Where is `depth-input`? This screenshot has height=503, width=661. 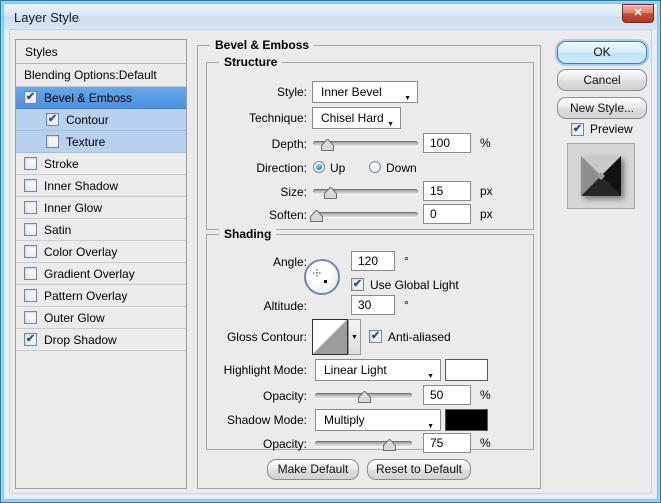 depth-input is located at coordinates (447, 143).